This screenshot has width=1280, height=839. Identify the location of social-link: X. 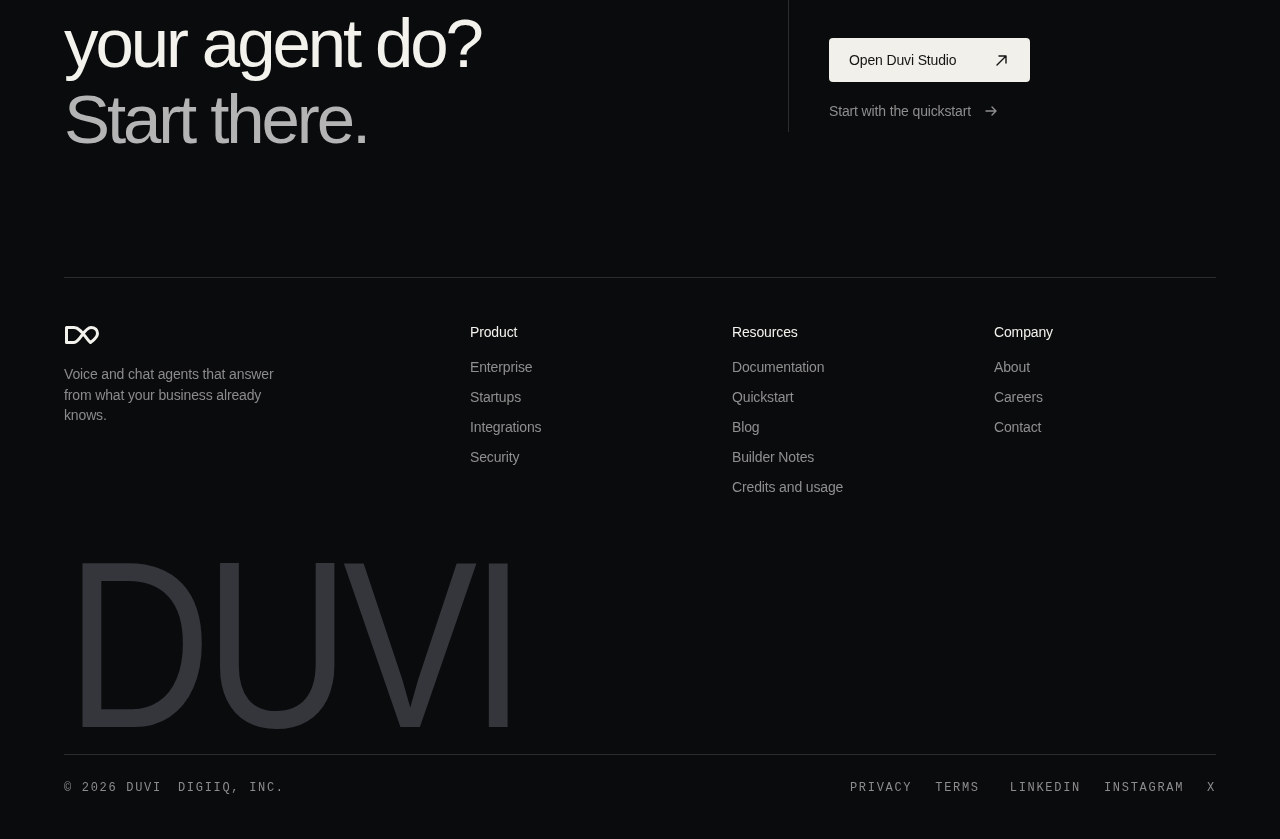
(1211, 788).